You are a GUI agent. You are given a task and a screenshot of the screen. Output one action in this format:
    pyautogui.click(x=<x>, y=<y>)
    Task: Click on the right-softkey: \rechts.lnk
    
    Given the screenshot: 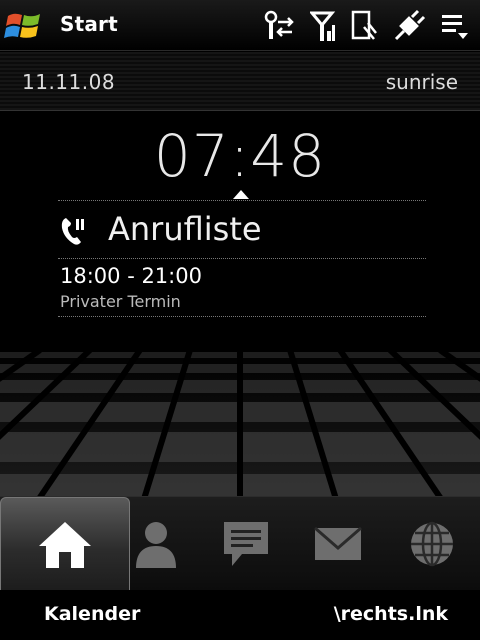 What is the action you would take?
    pyautogui.click(x=391, y=614)
    